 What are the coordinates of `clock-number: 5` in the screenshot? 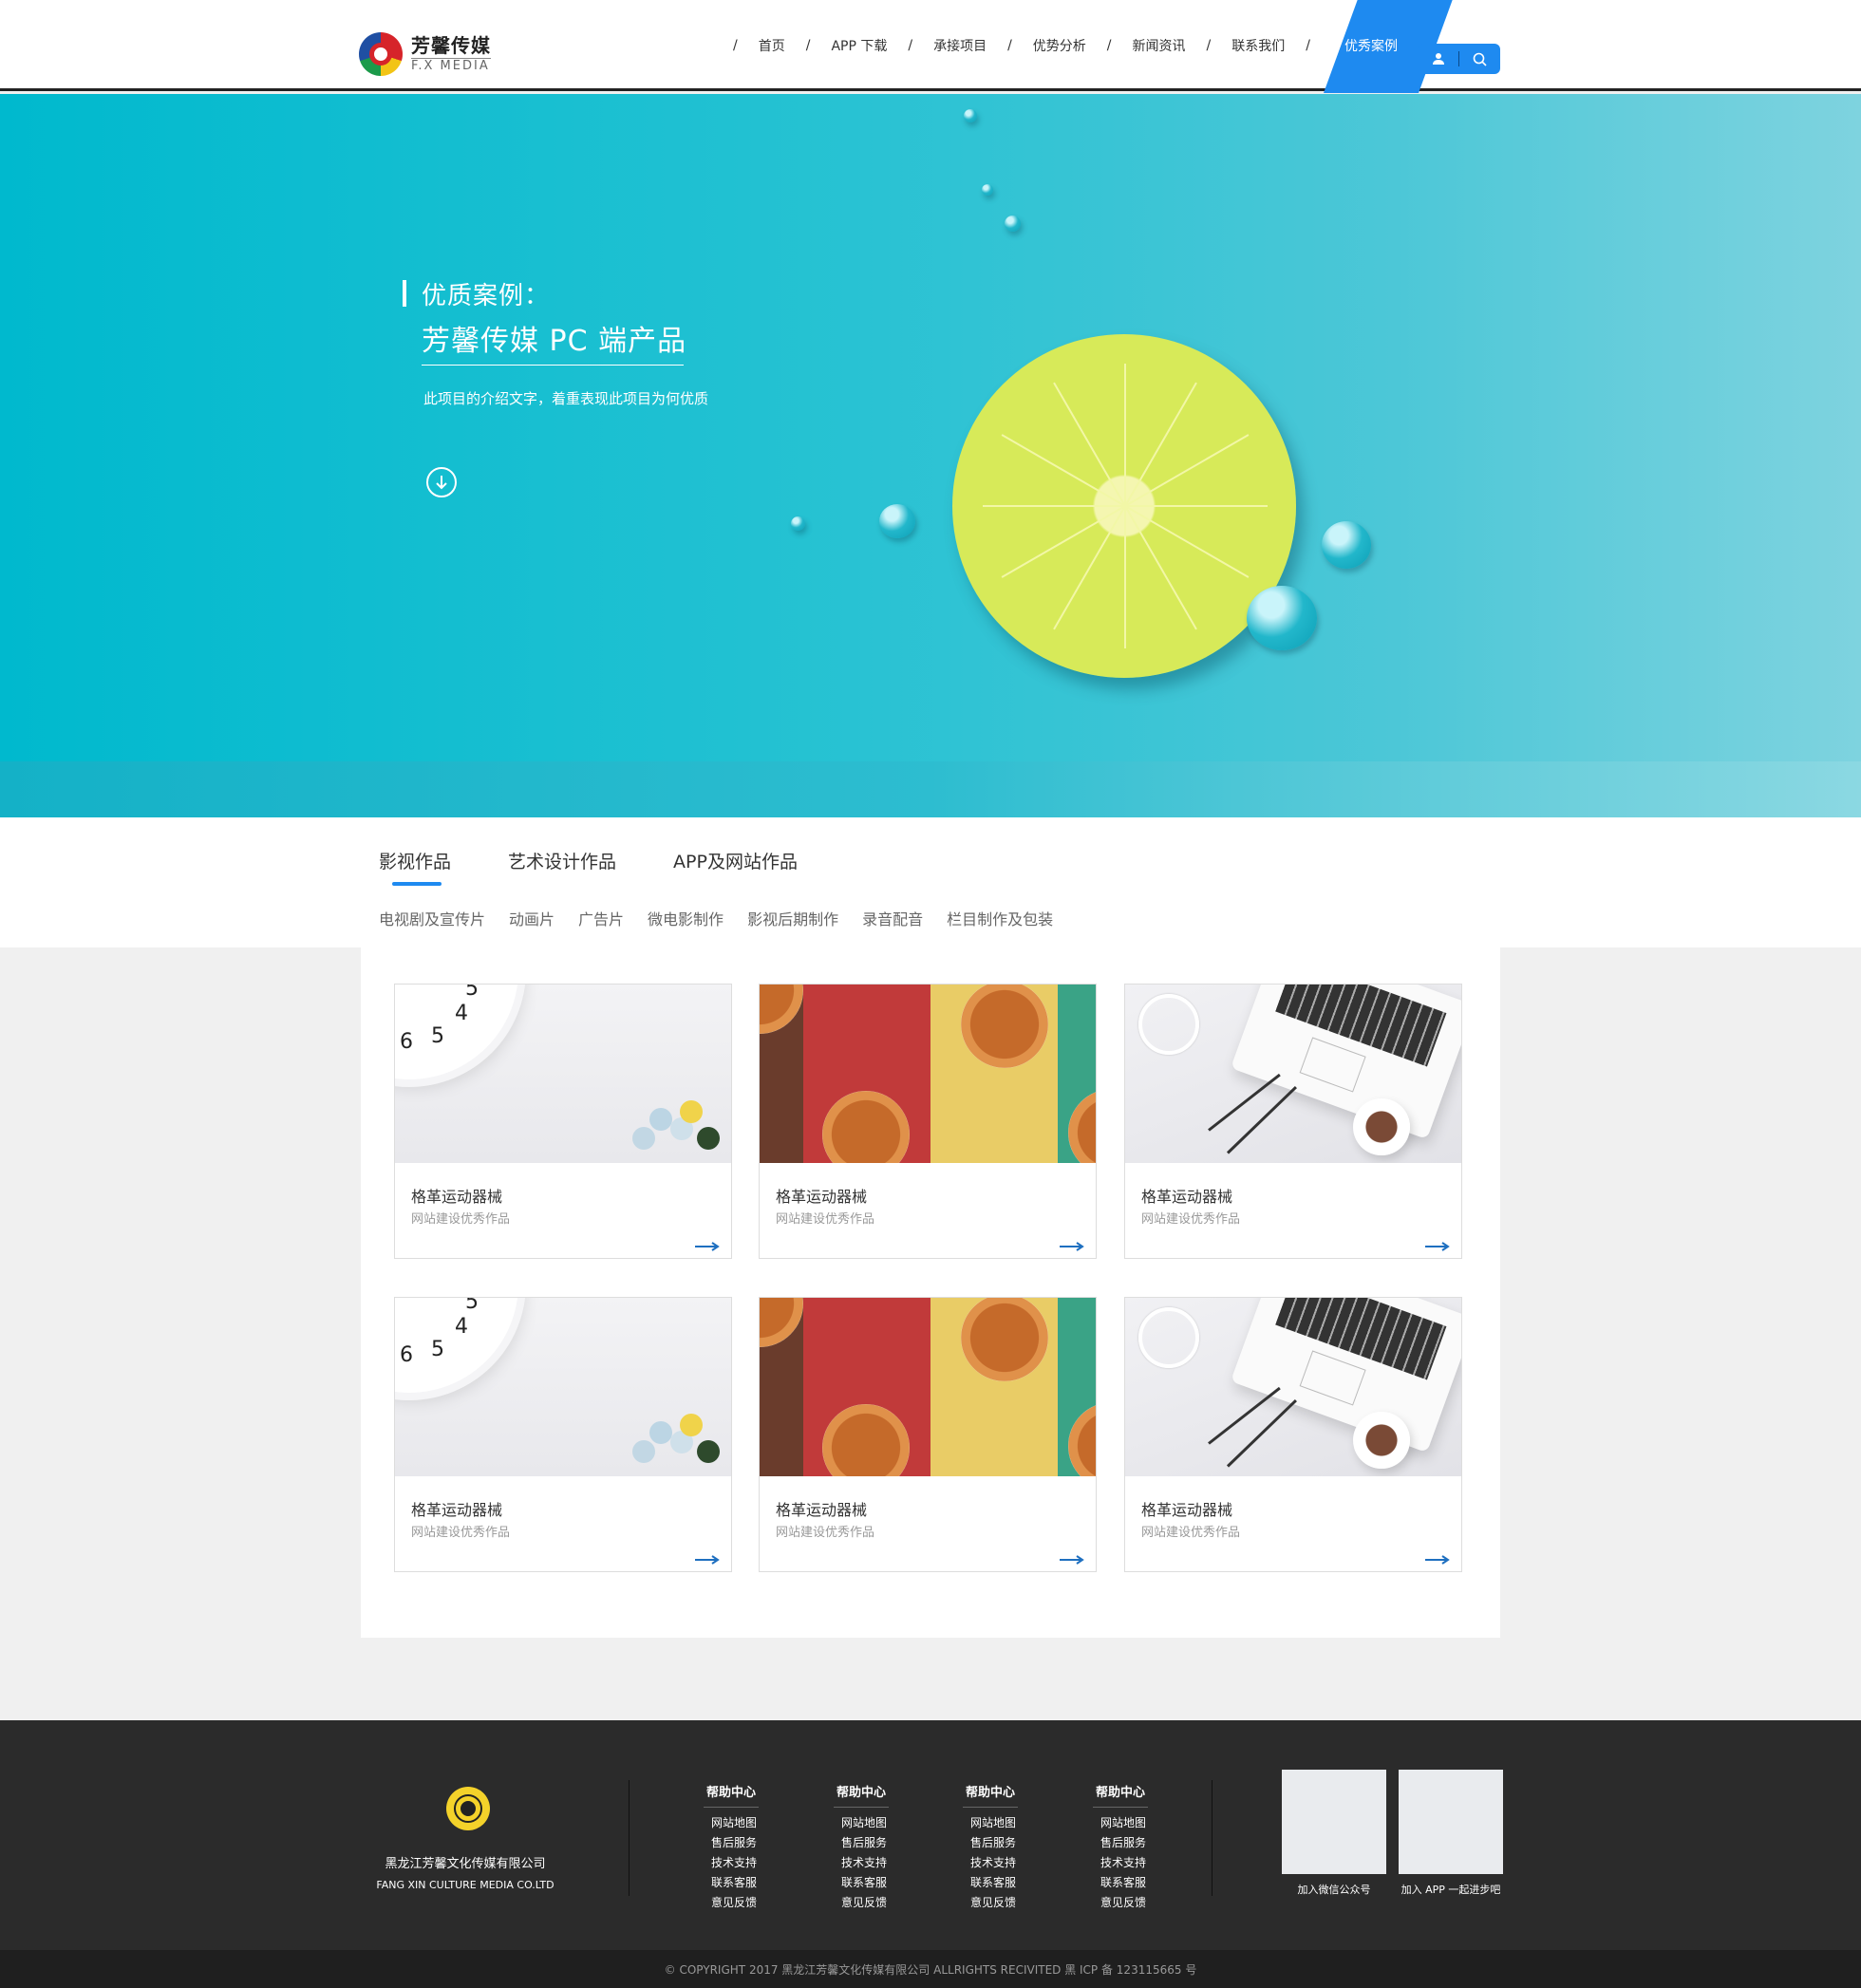 It's located at (437, 1036).